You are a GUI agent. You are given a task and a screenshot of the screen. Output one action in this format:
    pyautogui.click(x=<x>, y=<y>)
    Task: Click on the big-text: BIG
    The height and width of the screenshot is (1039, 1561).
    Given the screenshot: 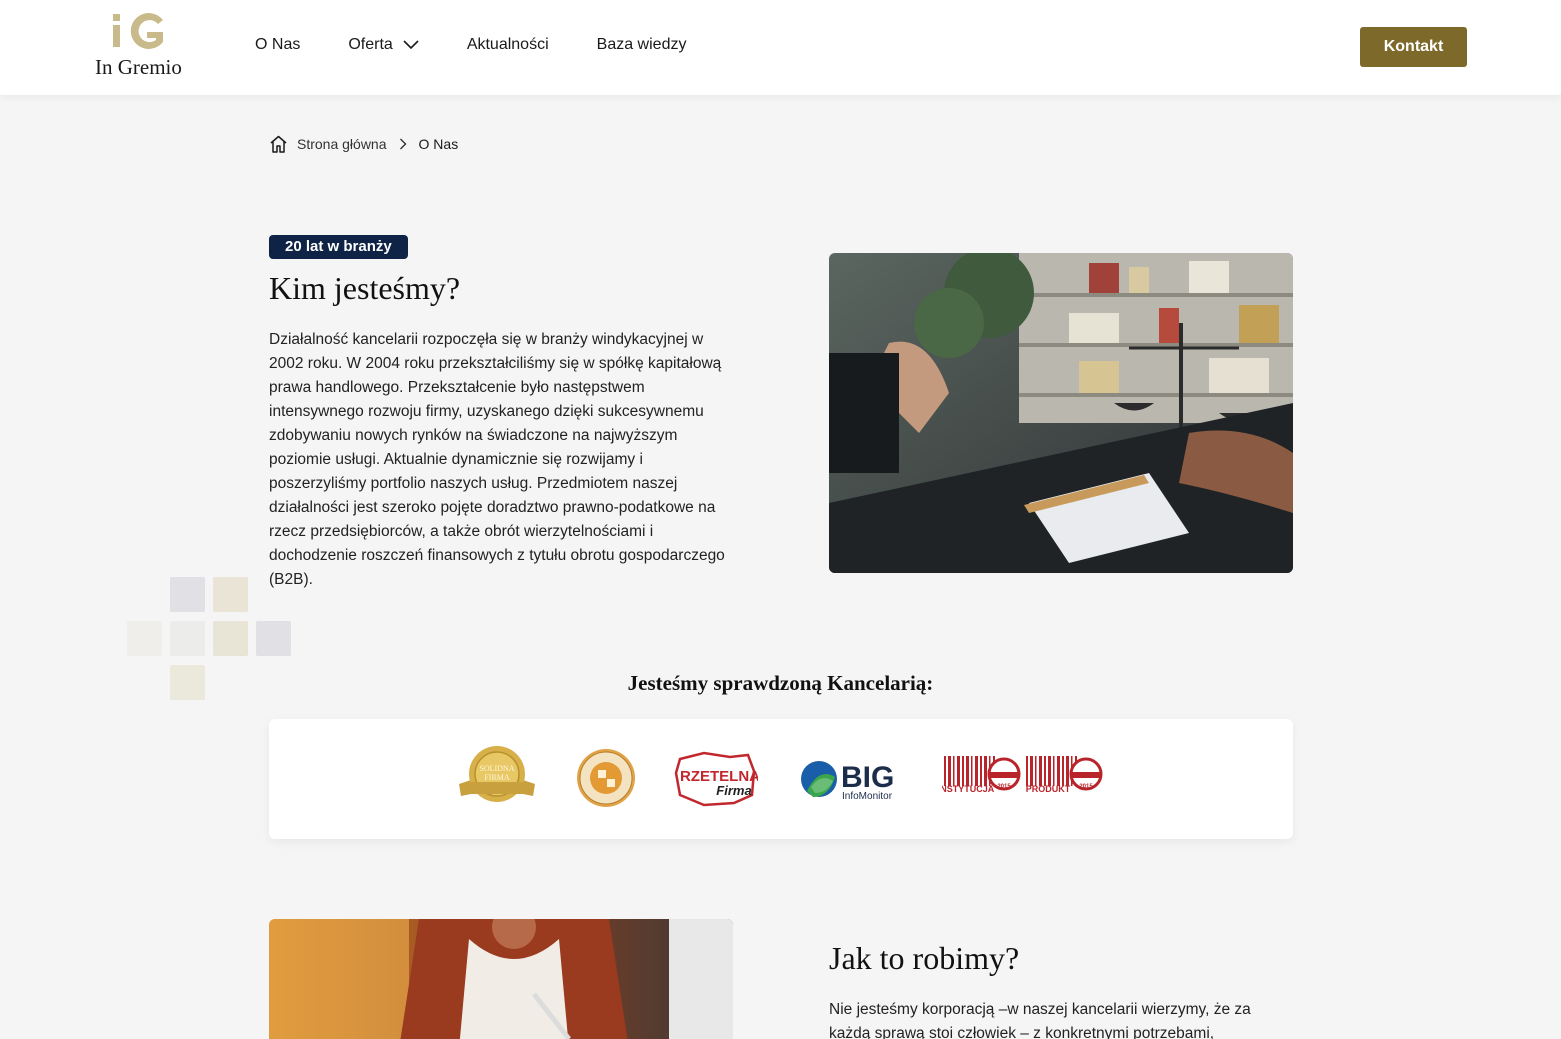 What is the action you would take?
    pyautogui.click(x=867, y=777)
    